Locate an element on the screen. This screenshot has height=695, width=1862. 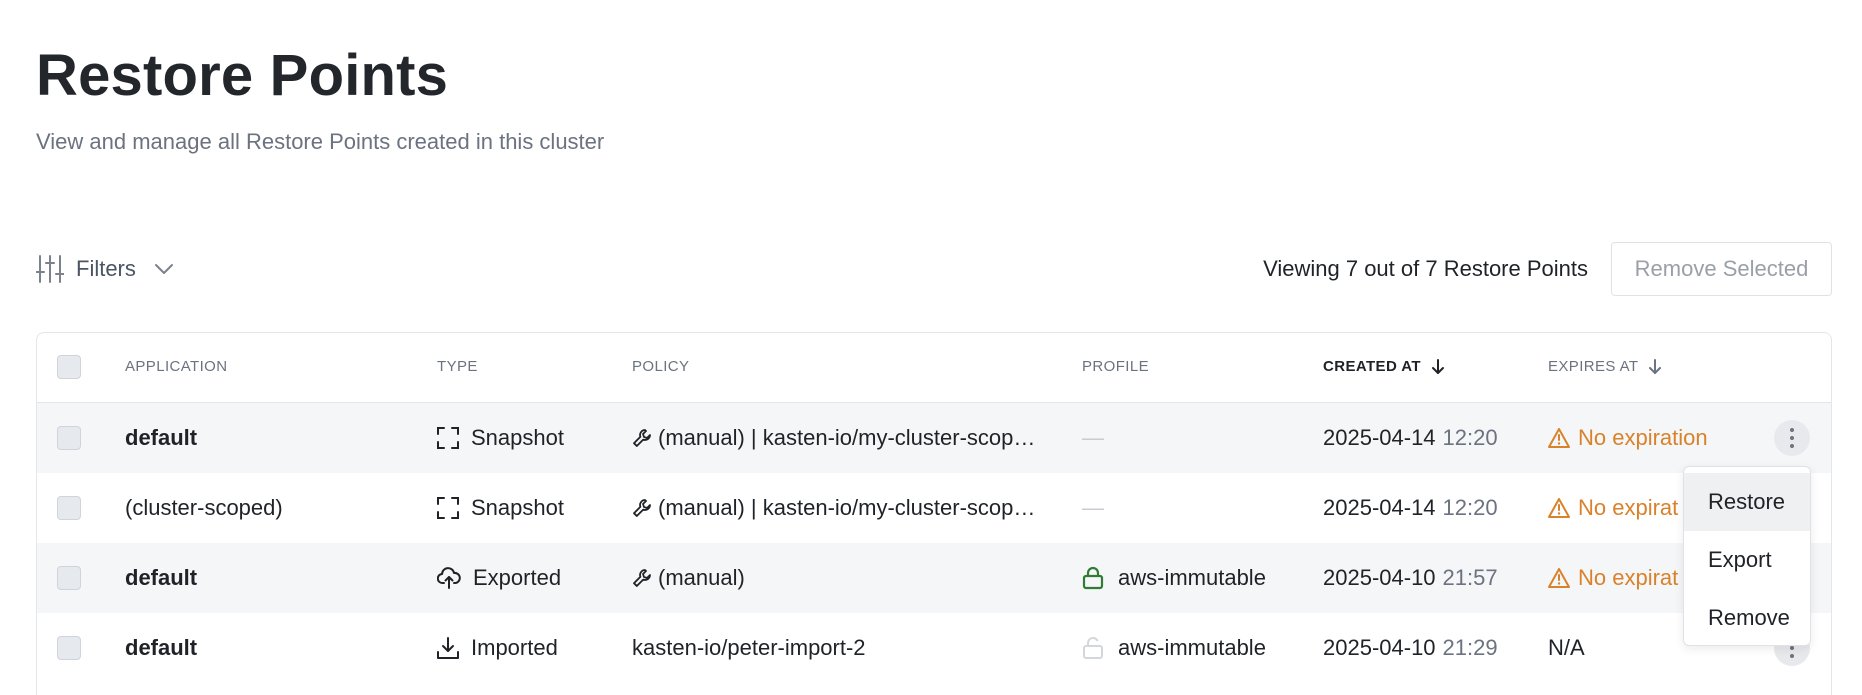
lock-closed-icon is located at coordinates (1093, 578).